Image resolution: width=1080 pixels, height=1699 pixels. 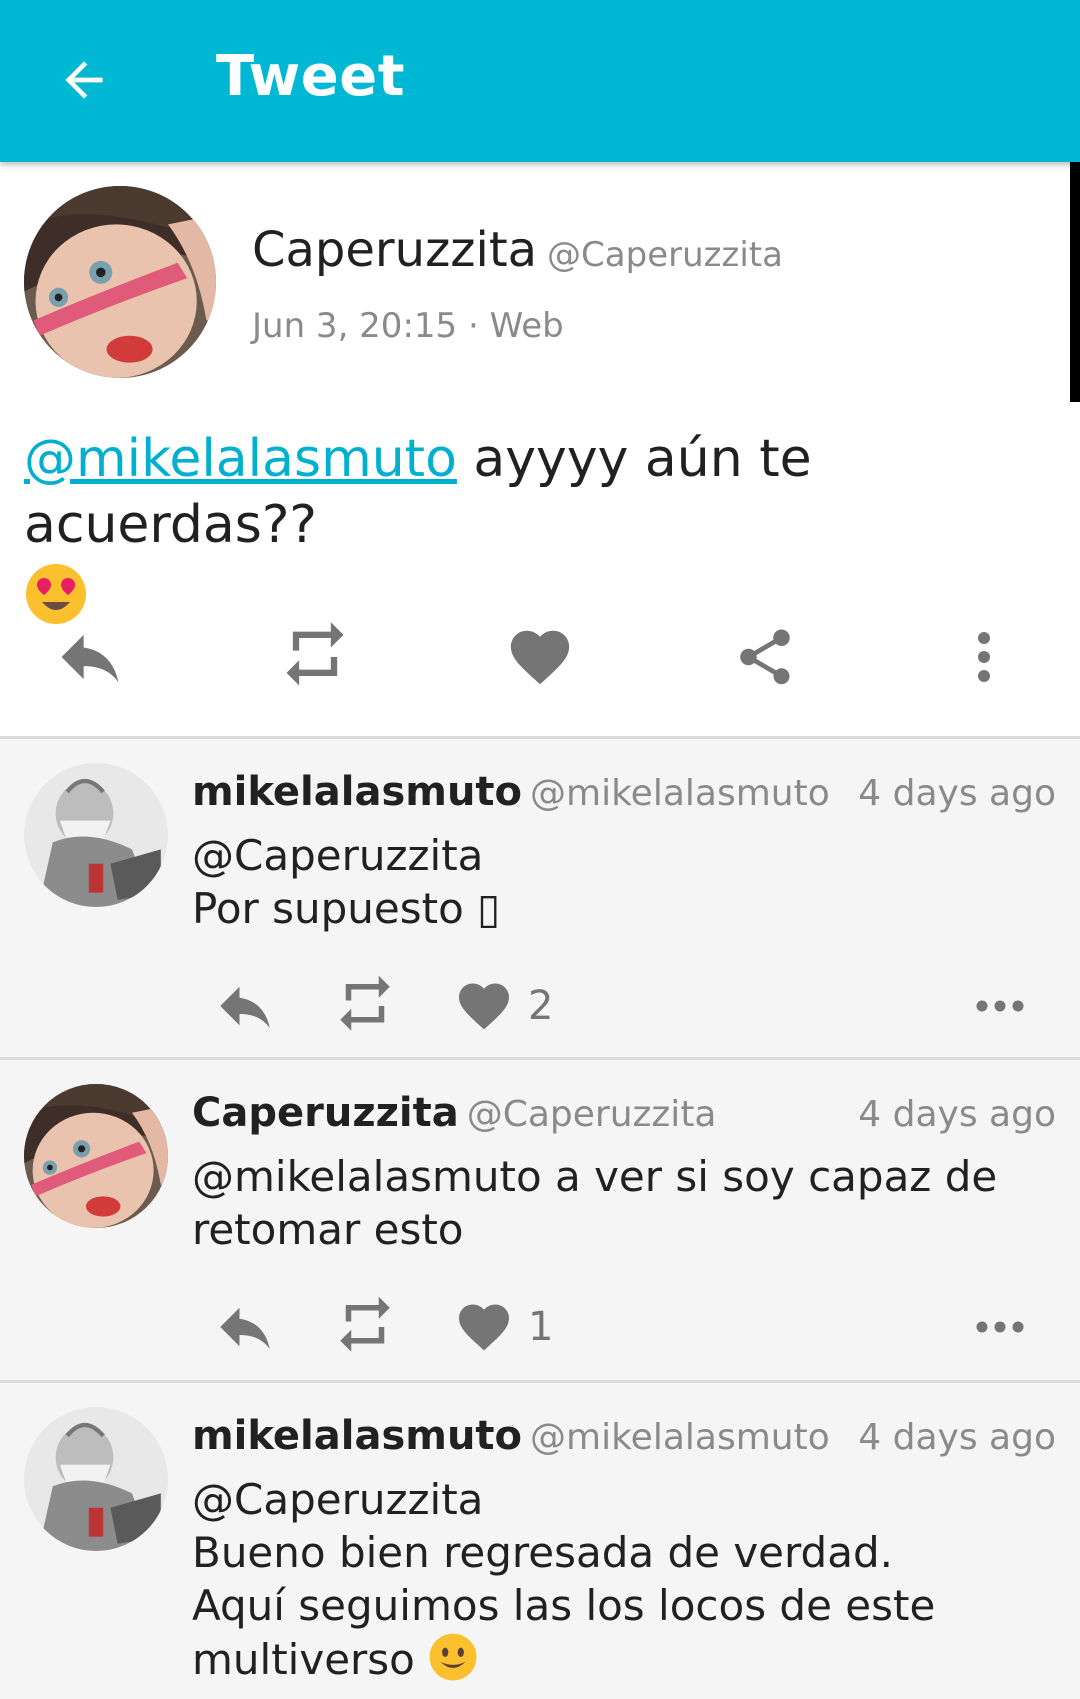 I want to click on page-title: Tweet, so click(x=311, y=76).